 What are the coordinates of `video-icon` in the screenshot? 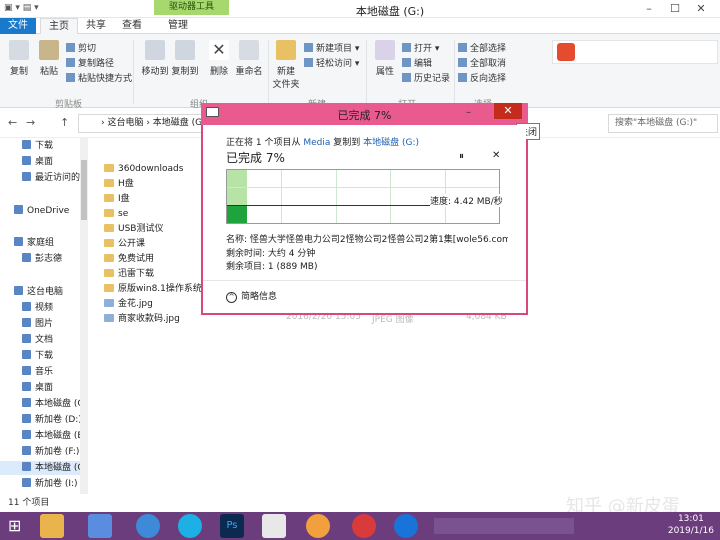 It's located at (26, 306).